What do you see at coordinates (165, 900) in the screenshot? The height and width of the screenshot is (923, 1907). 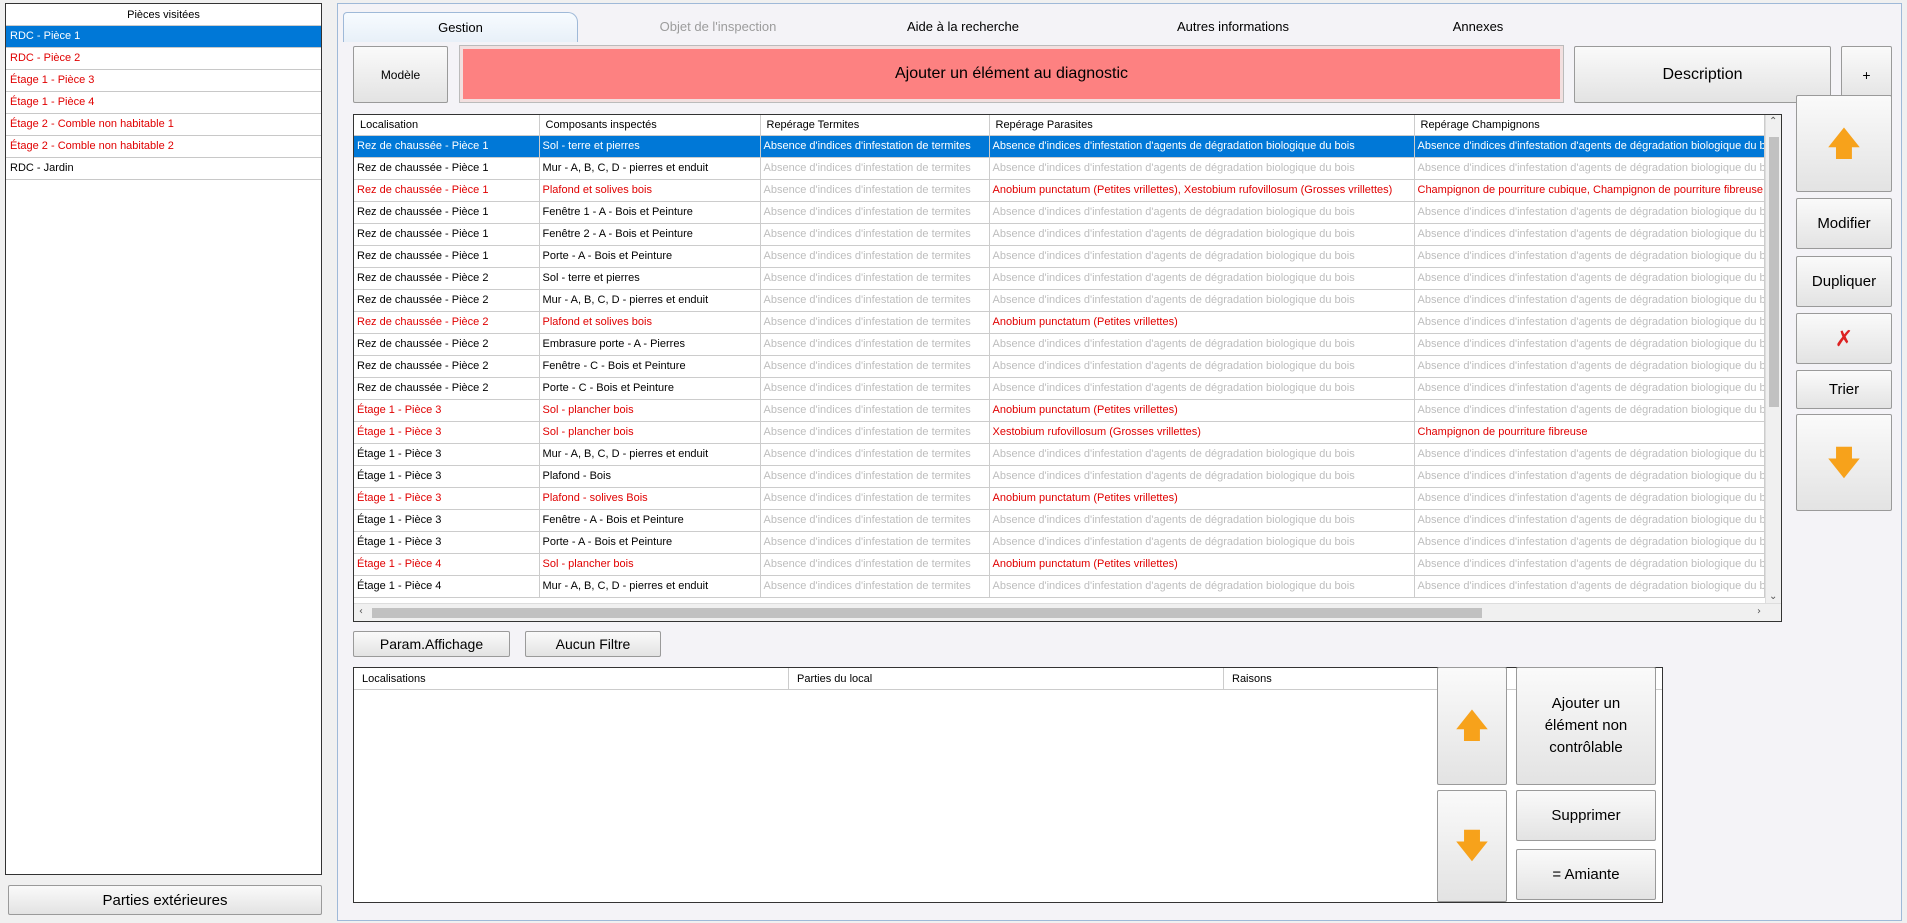 I see `exterior-parts-button: Parties extérieures` at bounding box center [165, 900].